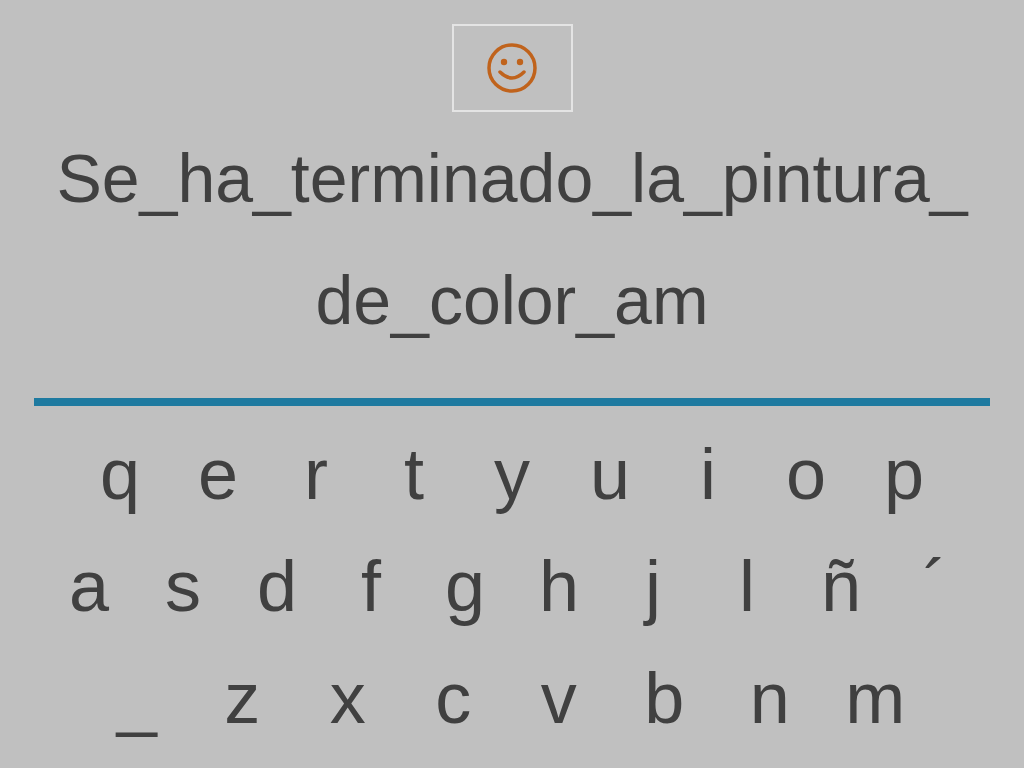  What do you see at coordinates (708, 474) in the screenshot?
I see `letter-key: i` at bounding box center [708, 474].